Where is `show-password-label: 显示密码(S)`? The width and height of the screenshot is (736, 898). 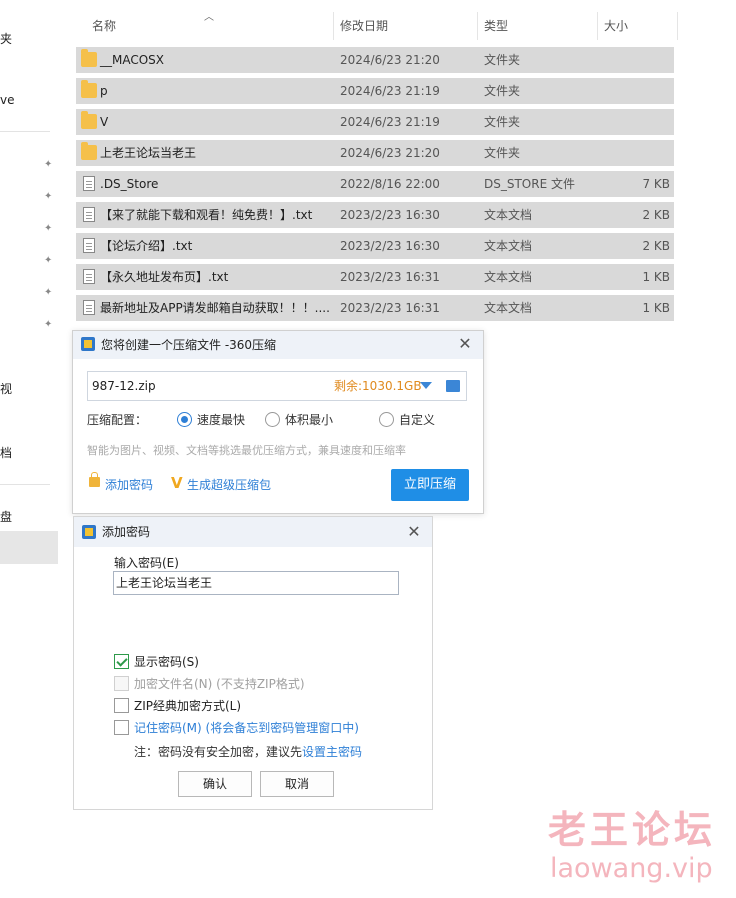
show-password-label: 显示密码(S) is located at coordinates (166, 662).